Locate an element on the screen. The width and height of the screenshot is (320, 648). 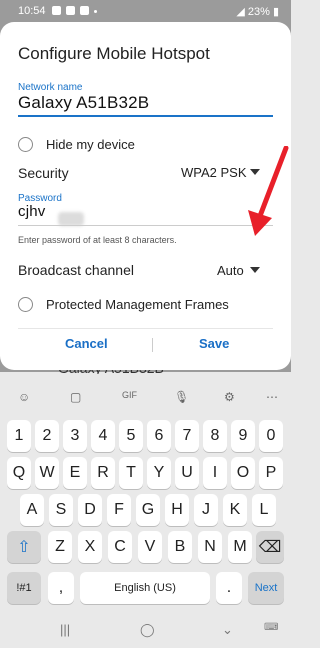
security-label: Security is located at coordinates (43, 173).